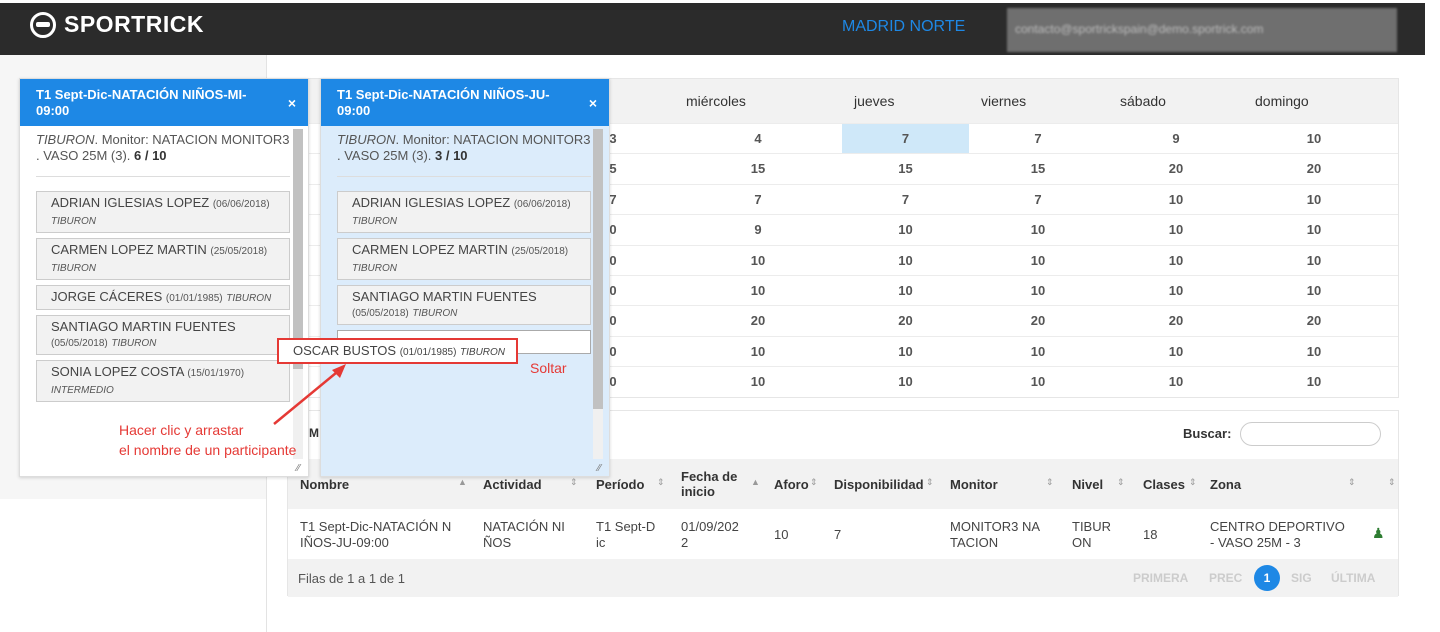 This screenshot has height=632, width=1440. What do you see at coordinates (712, 484) in the screenshot?
I see `col-fecha-inicio: Fecha de inicio` at bounding box center [712, 484].